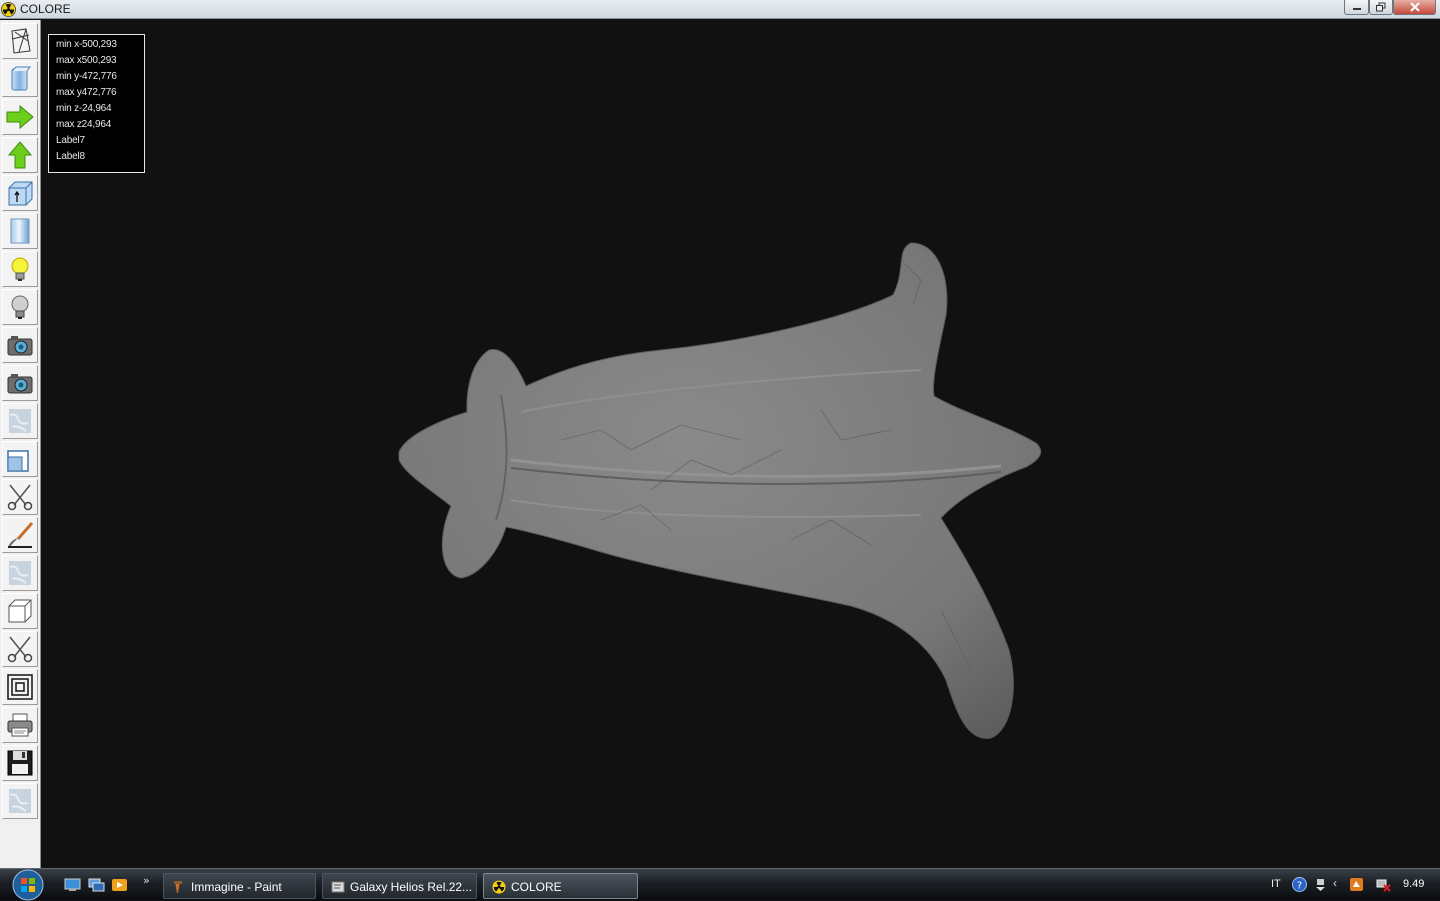 This screenshot has width=1440, height=901. I want to click on box-info-button, so click(20, 193).